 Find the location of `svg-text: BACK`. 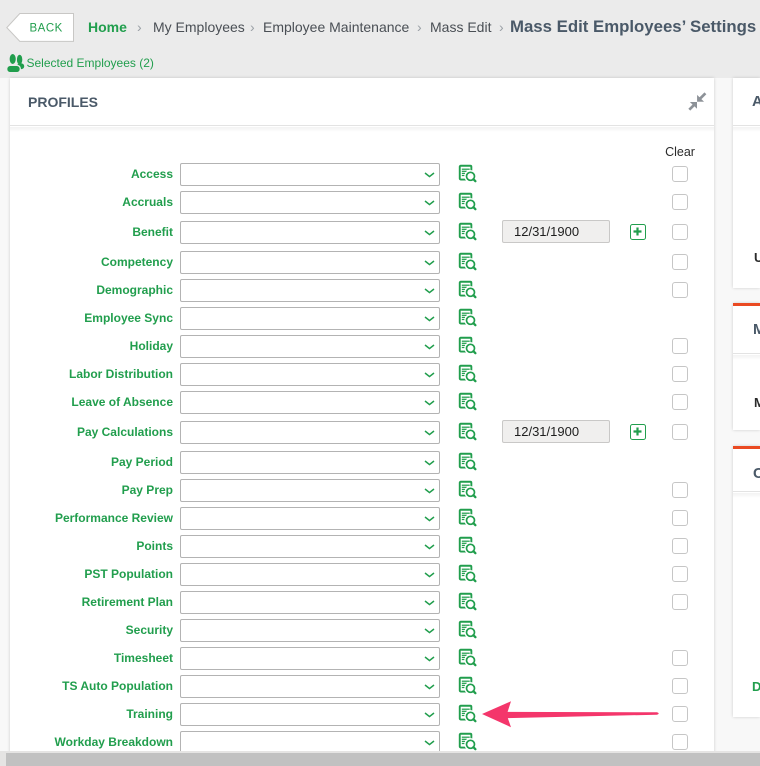

svg-text: BACK is located at coordinates (46, 29).